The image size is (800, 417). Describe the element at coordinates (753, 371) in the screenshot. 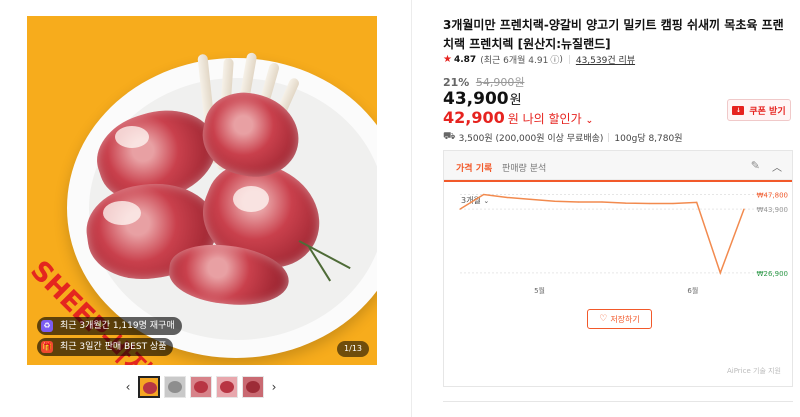

I see `credit-text: AiPrice 기술 지원` at that location.